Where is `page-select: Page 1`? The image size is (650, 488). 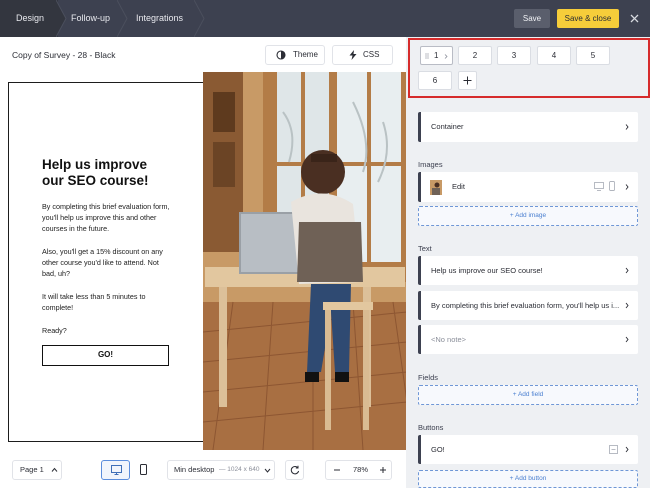 page-select: Page 1 is located at coordinates (37, 470).